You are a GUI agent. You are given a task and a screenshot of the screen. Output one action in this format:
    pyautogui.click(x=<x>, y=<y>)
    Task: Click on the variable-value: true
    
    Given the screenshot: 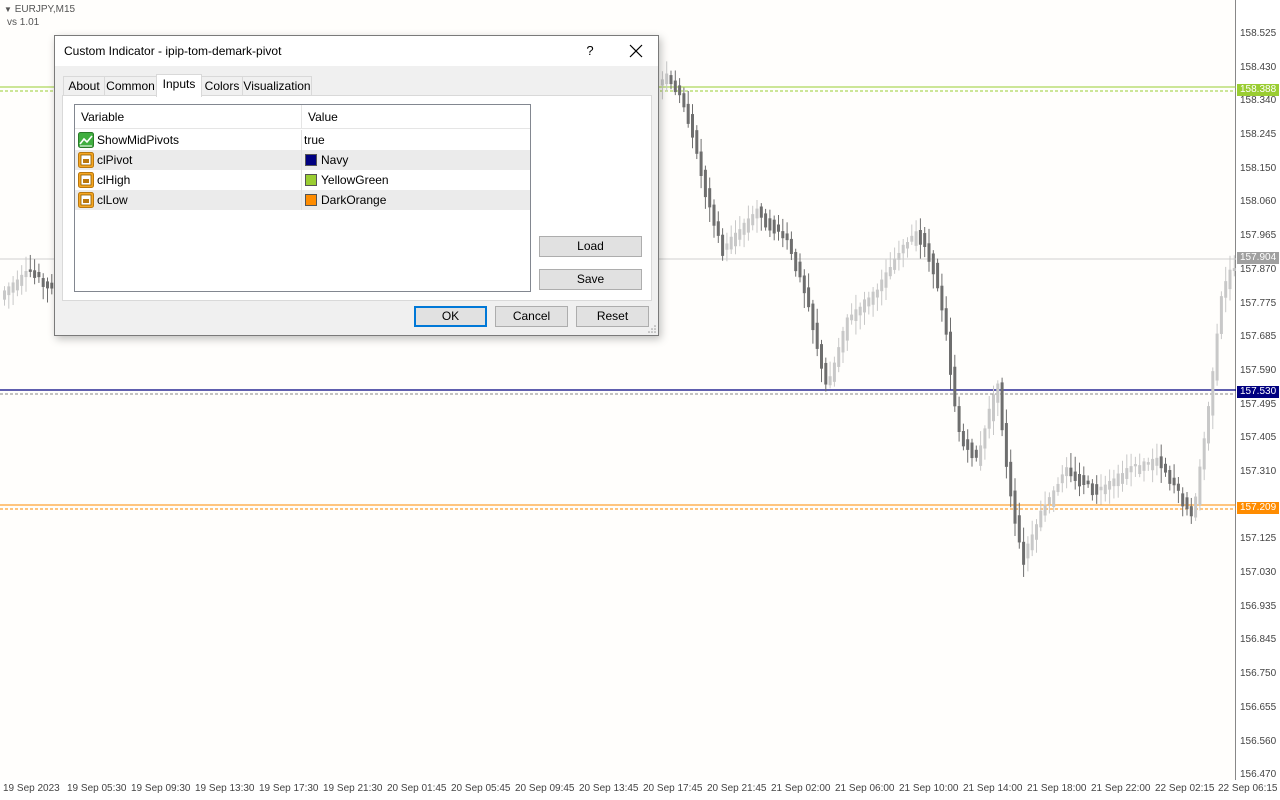 What is the action you would take?
    pyautogui.click(x=314, y=140)
    